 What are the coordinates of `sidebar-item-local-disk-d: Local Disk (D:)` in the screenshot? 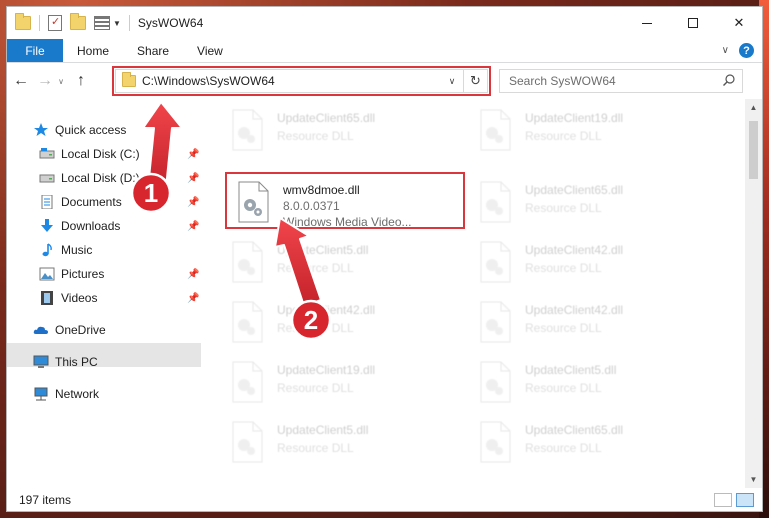 It's located at (89, 178).